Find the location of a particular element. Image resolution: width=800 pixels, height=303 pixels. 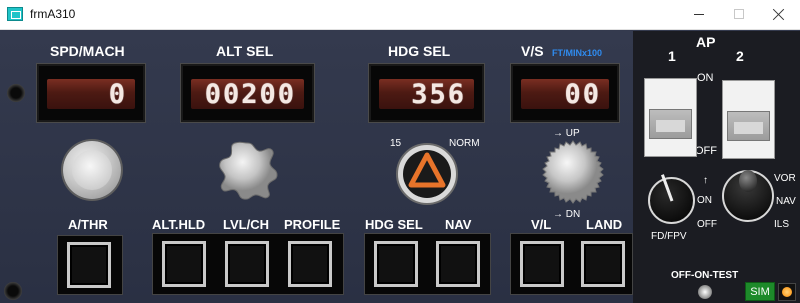

window-title-bar: frmA310 is located at coordinates (400, 15).